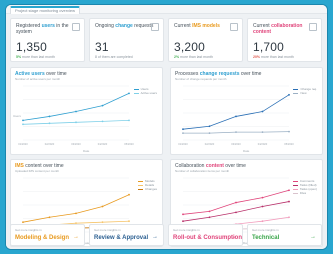 This screenshot has height=254, width=333. What do you see at coordinates (278, 29) in the screenshot?
I see `kpi-title: Current collaboration content` at bounding box center [278, 29].